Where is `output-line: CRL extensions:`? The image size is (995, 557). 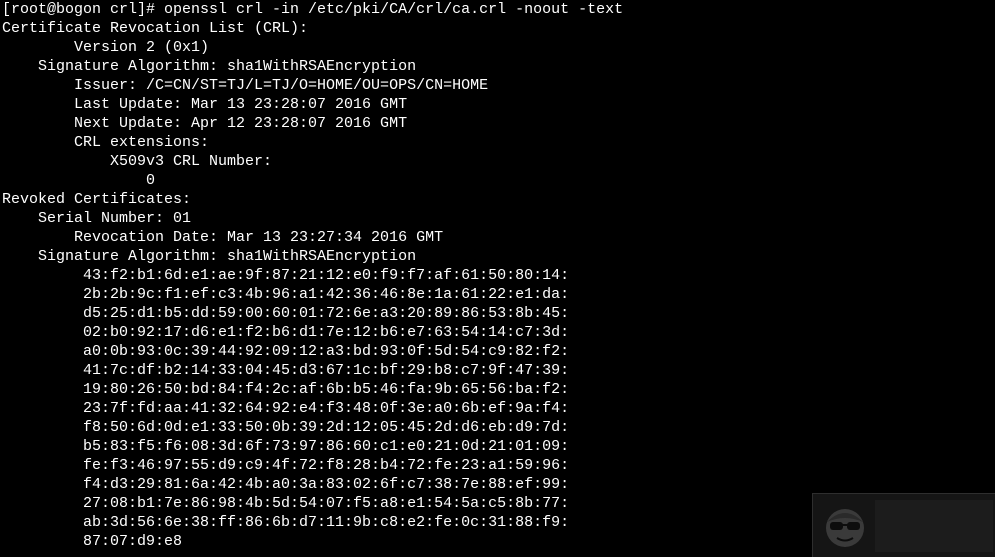
output-line: CRL extensions: is located at coordinates (106, 142).